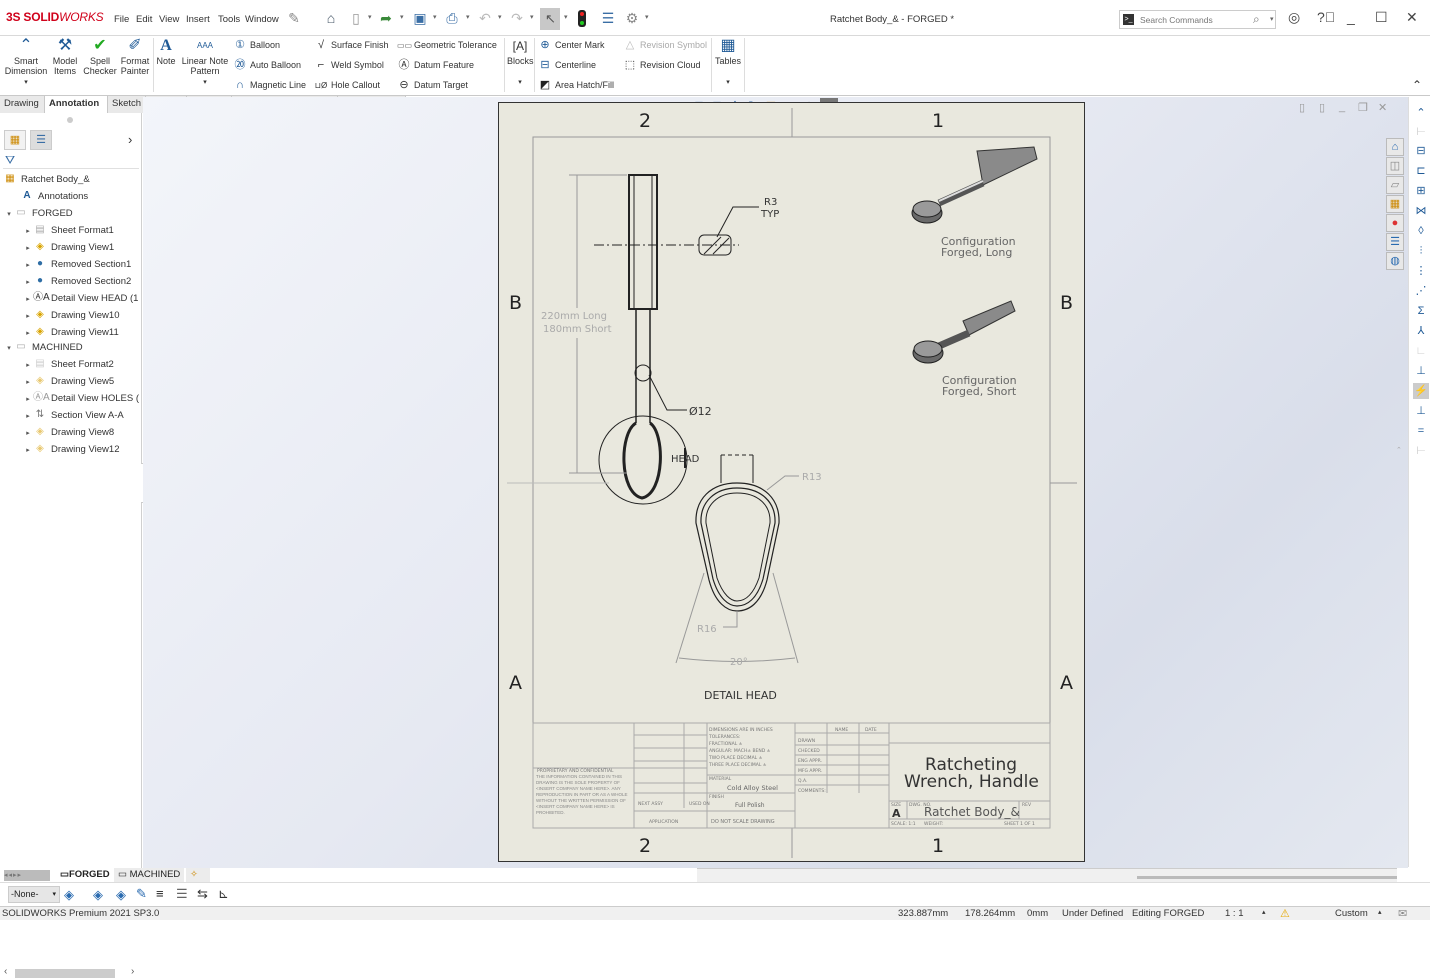  What do you see at coordinates (68, 433) in the screenshot?
I see `tree-item: ▸ ◈ Drawing View8` at bounding box center [68, 433].